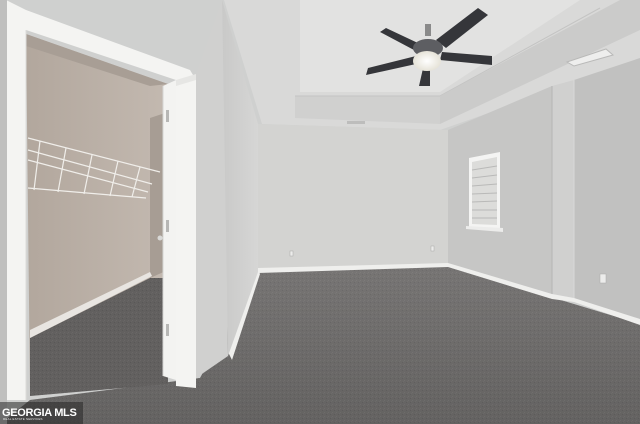  What do you see at coordinates (160, 238) in the screenshot?
I see `door-knob-icon` at bounding box center [160, 238].